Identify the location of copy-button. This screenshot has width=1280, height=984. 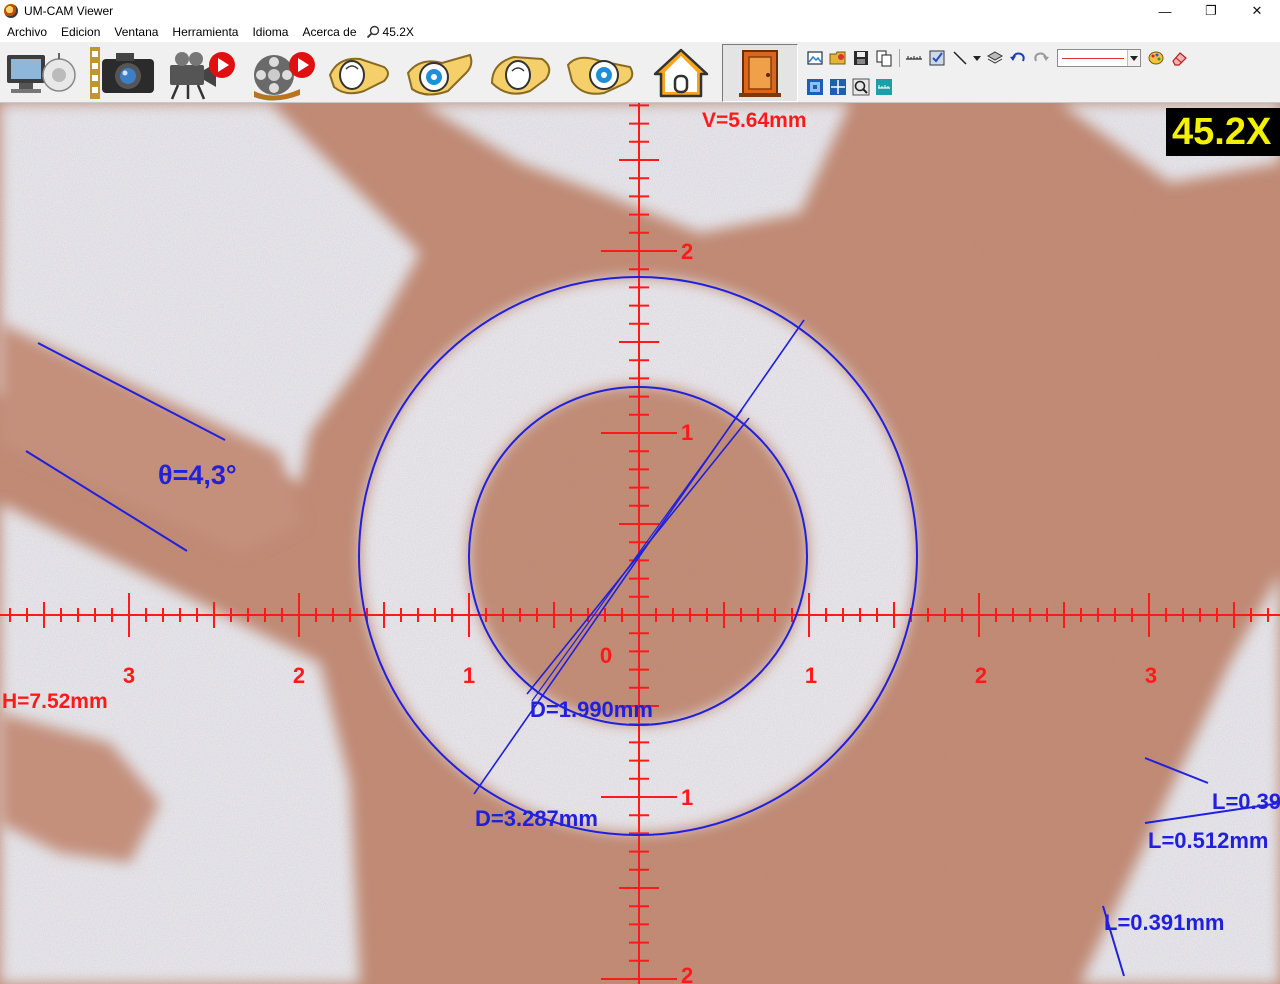
(883, 58).